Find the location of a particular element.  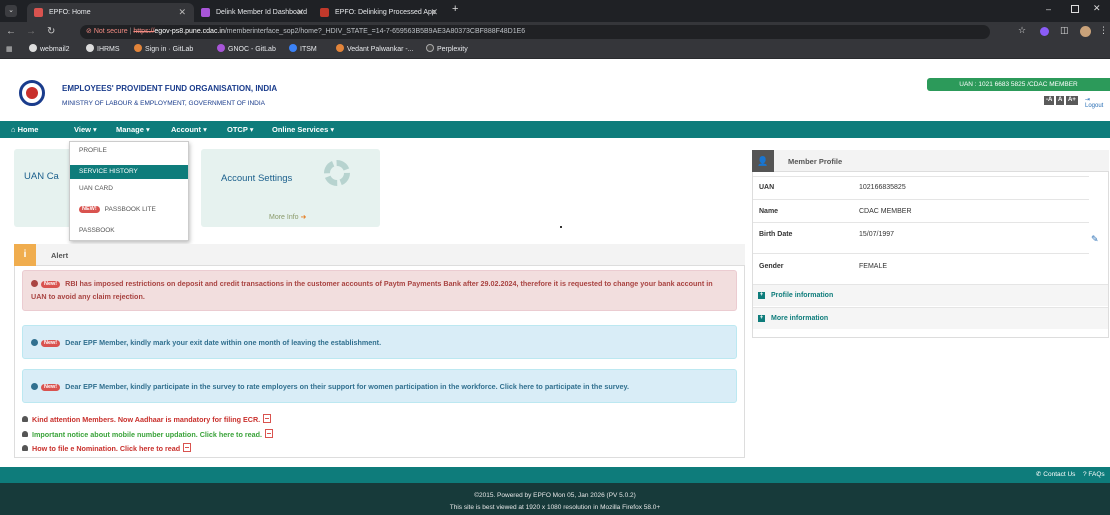

profile-key: UAN is located at coordinates (767, 187).